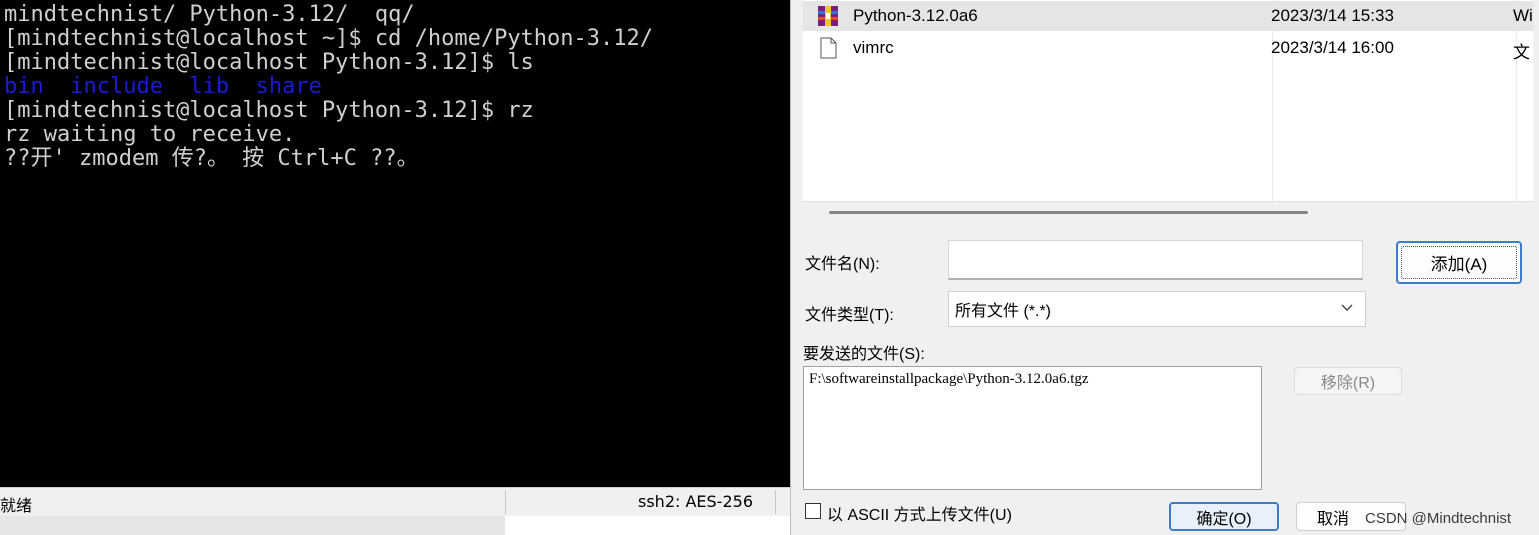  Describe the element at coordinates (828, 16) in the screenshot. I see `winrar-archive-icon` at that location.